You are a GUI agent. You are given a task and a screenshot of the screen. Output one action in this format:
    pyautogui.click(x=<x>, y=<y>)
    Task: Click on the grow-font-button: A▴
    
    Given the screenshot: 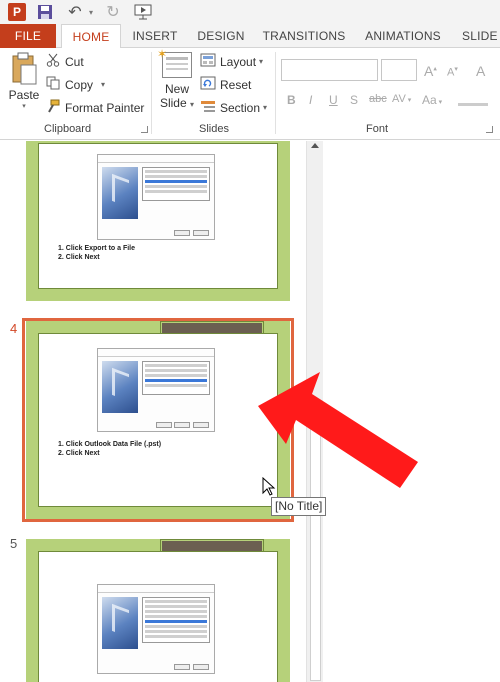 What is the action you would take?
    pyautogui.click(x=430, y=71)
    